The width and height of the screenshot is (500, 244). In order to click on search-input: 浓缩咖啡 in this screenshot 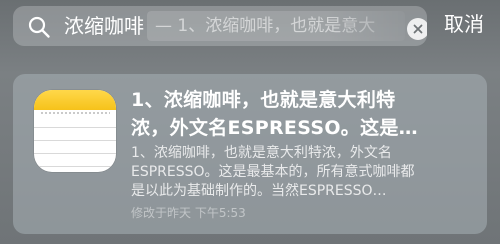, I will do `click(104, 26)`.